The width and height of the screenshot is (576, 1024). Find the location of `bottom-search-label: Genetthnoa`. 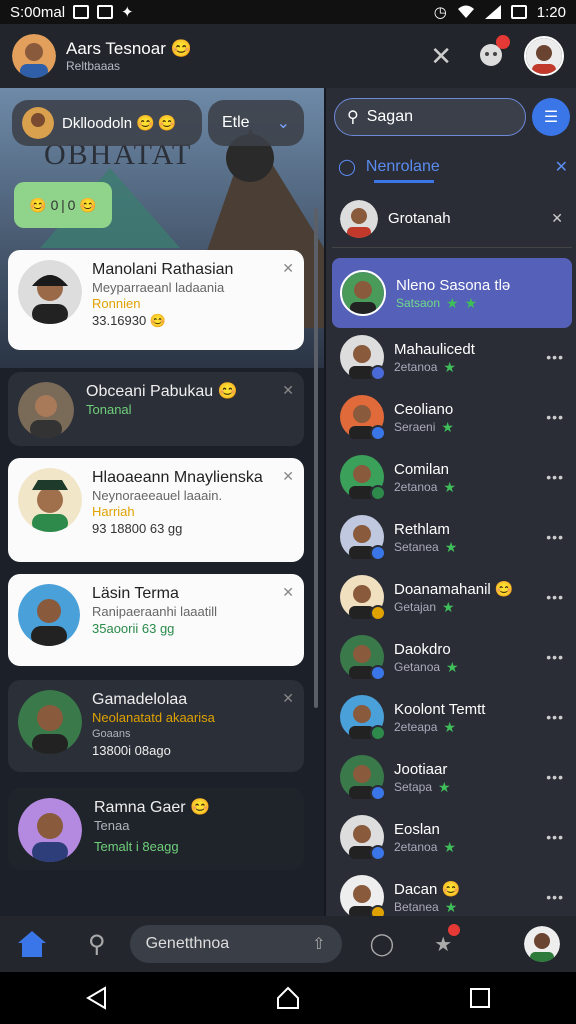

bottom-search-label: Genetthnoa is located at coordinates (187, 943).